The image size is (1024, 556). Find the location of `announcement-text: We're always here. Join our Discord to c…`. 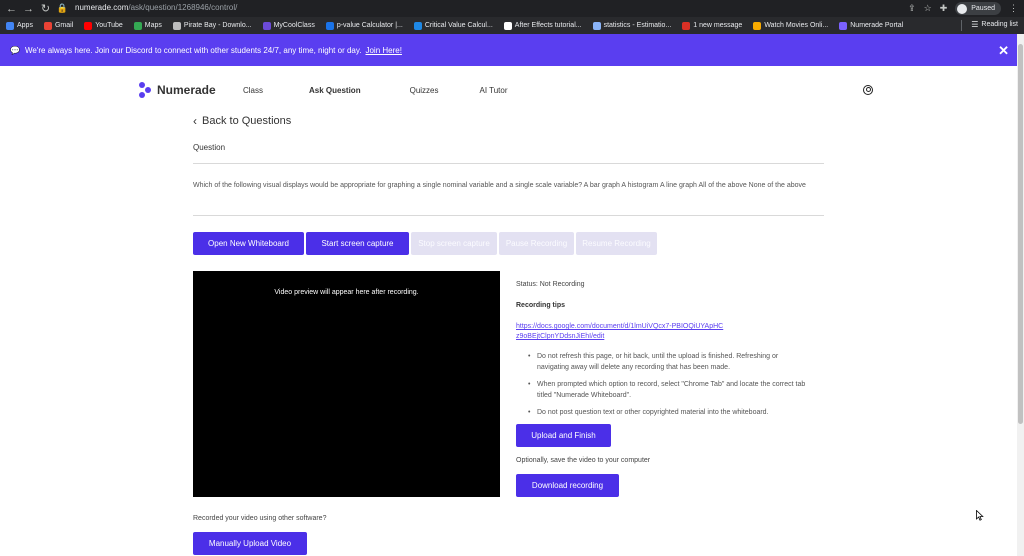

announcement-text: We're always here. Join our Discord to c… is located at coordinates (193, 50).